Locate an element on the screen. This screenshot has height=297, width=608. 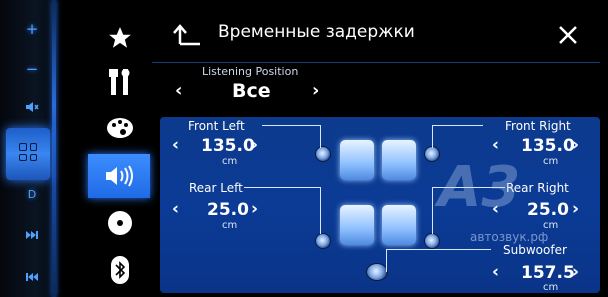
seat-front-right is located at coordinates (399, 160).